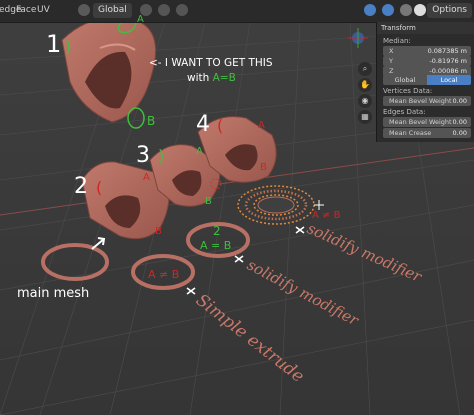  What do you see at coordinates (199, 151) in the screenshot?
I see `label-a-3: A` at bounding box center [199, 151].